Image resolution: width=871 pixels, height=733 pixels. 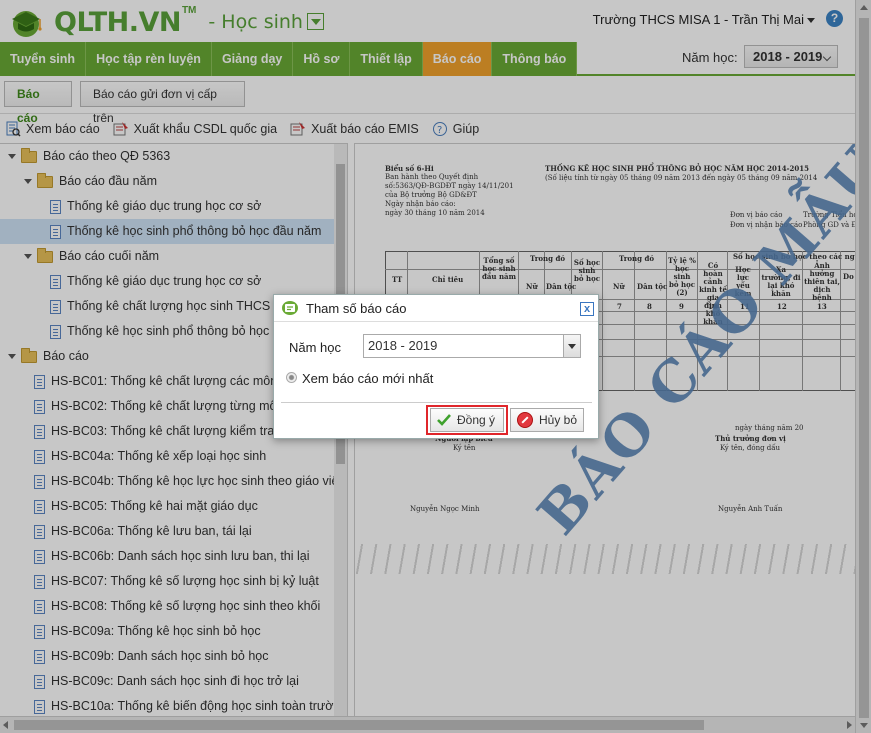 I want to click on ok-button: Đồng ý, so click(x=467, y=420).